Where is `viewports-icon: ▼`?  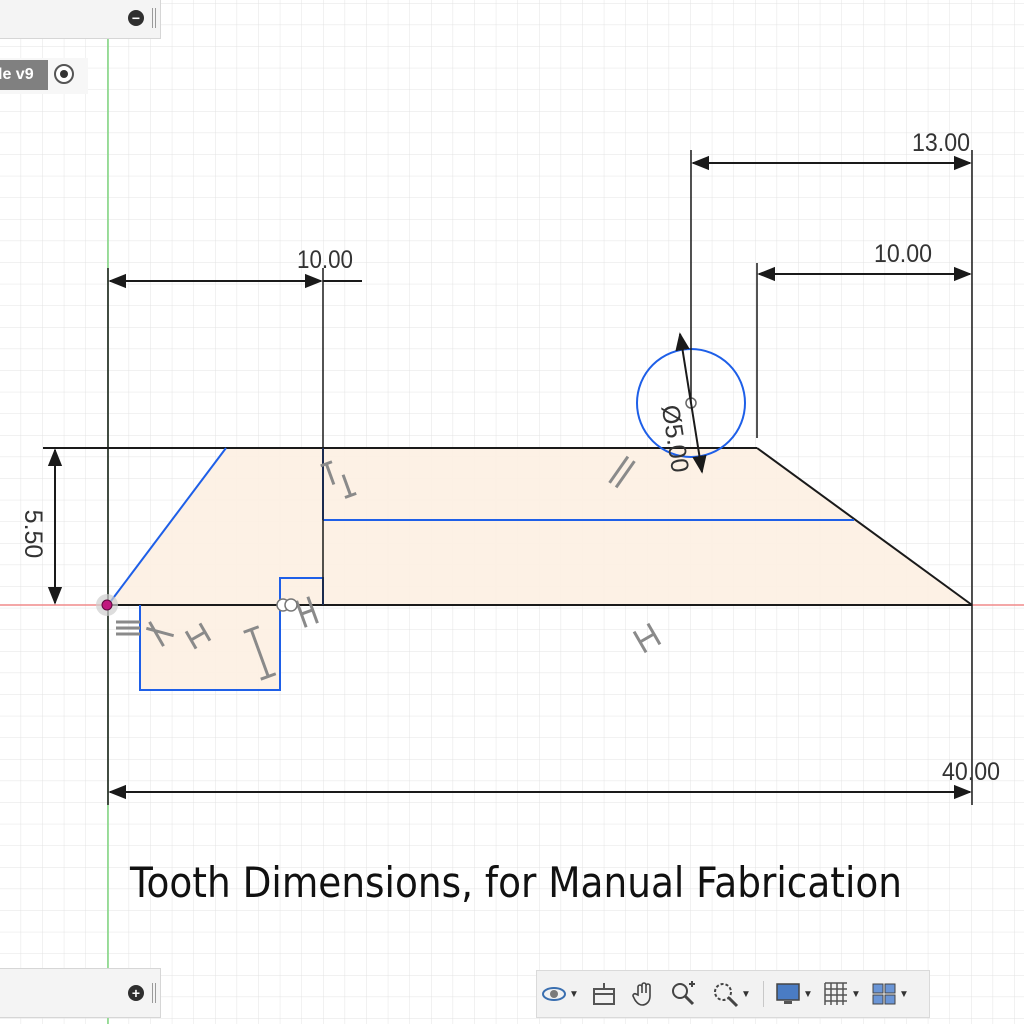
viewports-icon: ▼ is located at coordinates (890, 994).